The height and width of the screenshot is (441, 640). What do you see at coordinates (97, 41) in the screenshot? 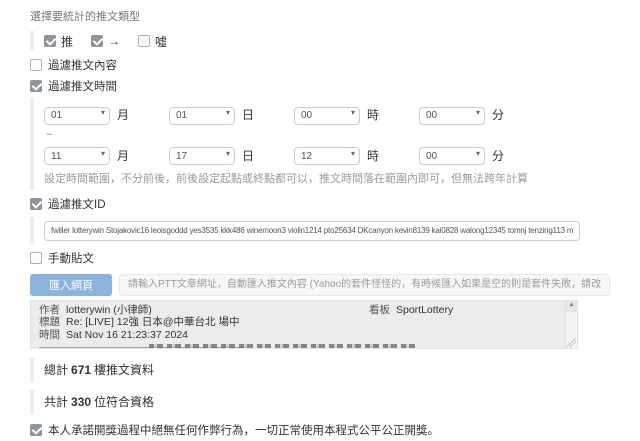
I see `arrow-checkbox` at bounding box center [97, 41].